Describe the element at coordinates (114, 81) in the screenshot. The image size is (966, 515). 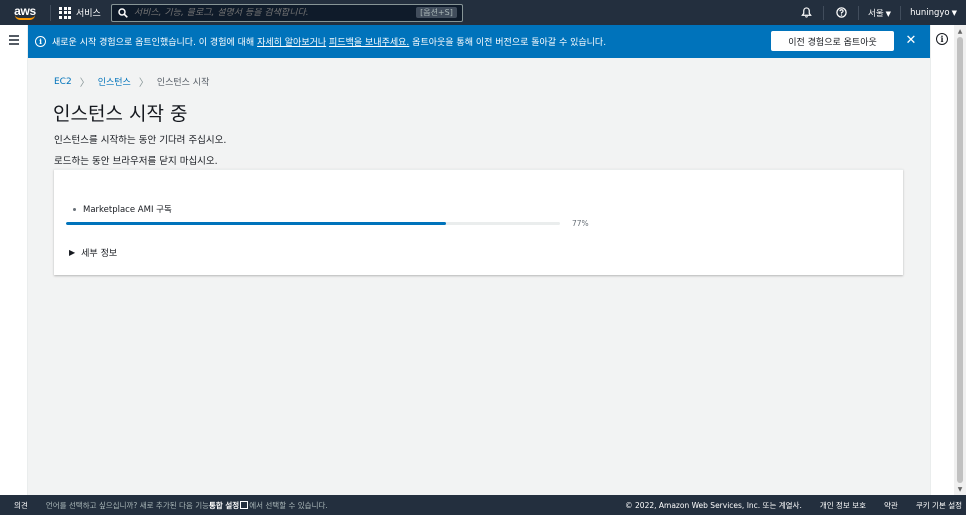
I see `breadcrumb-instances: 인스턴스` at that location.